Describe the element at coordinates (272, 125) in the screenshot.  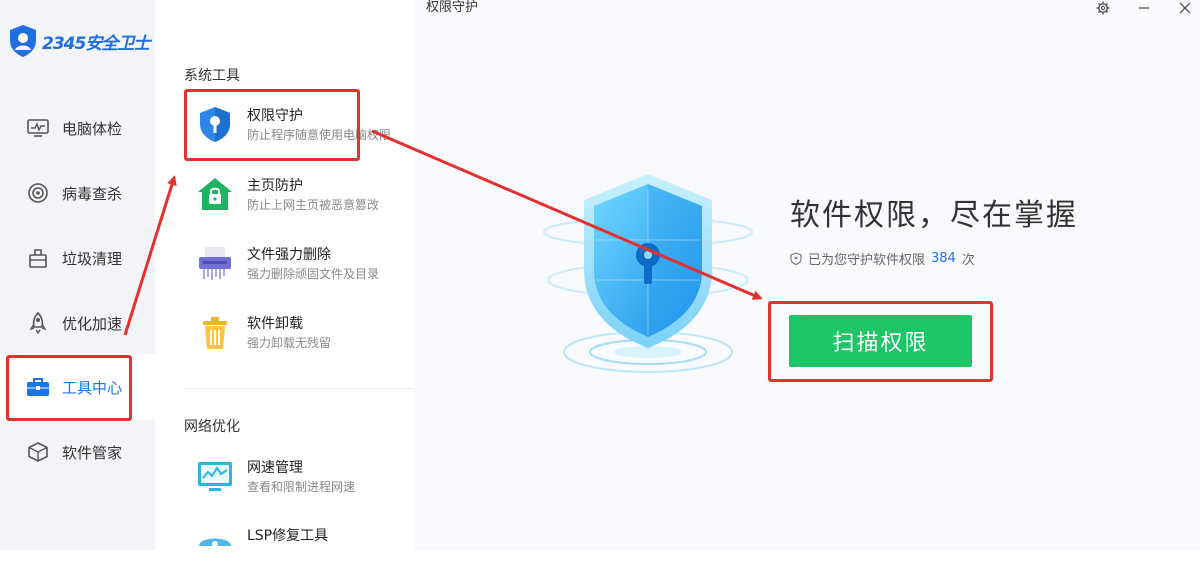
I see `annotation-box-permission-guard` at that location.